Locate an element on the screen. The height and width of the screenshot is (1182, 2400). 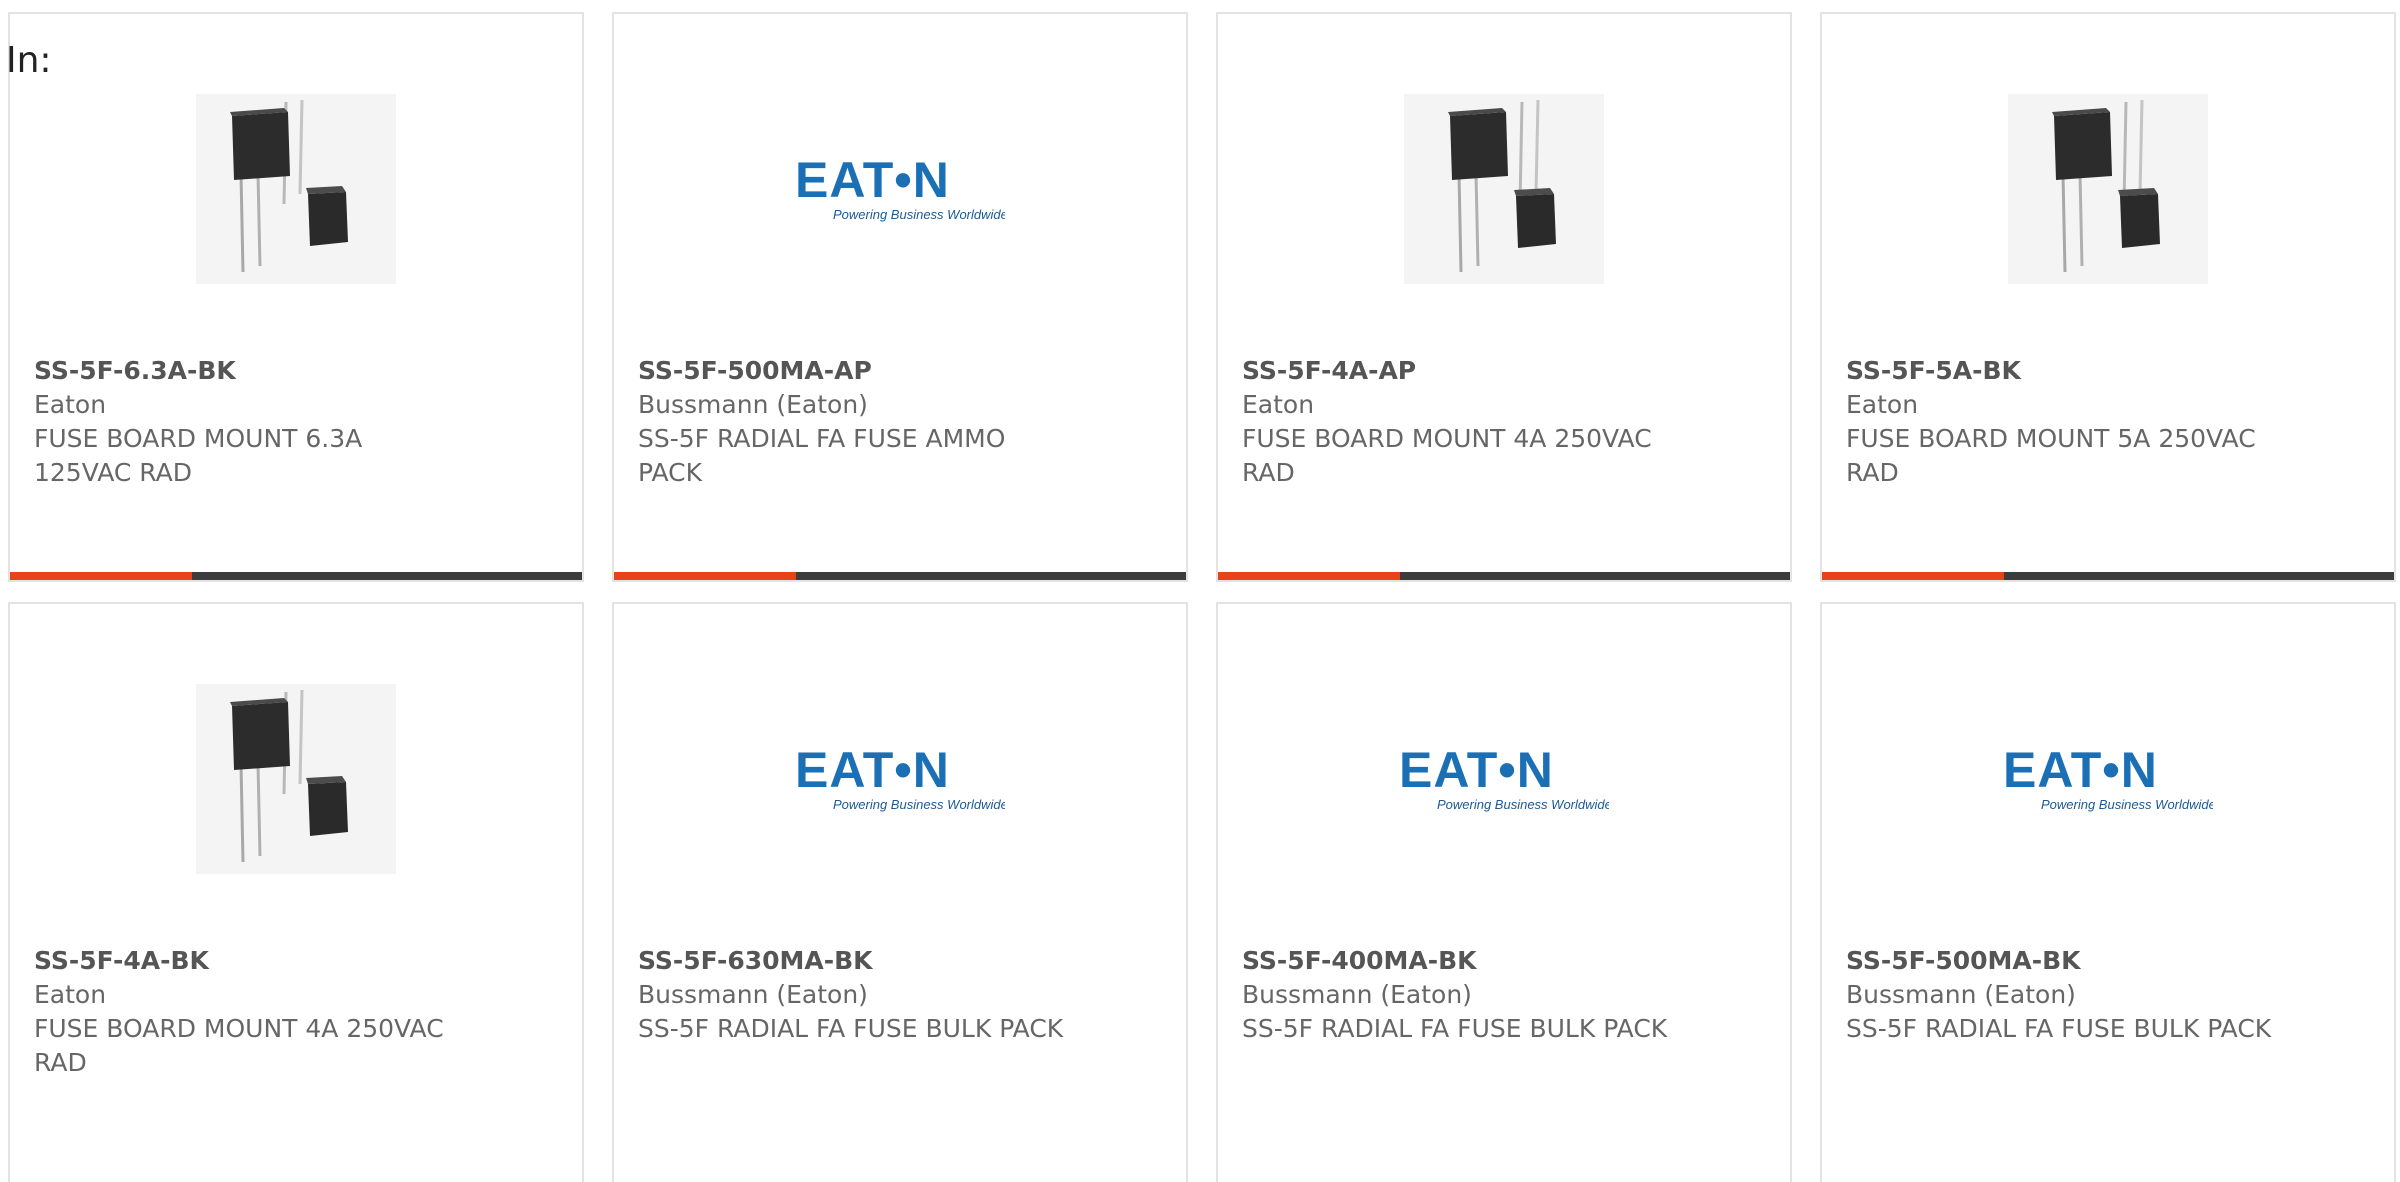
part-number: SS-5F-4A-AP is located at coordinates (1456, 371).